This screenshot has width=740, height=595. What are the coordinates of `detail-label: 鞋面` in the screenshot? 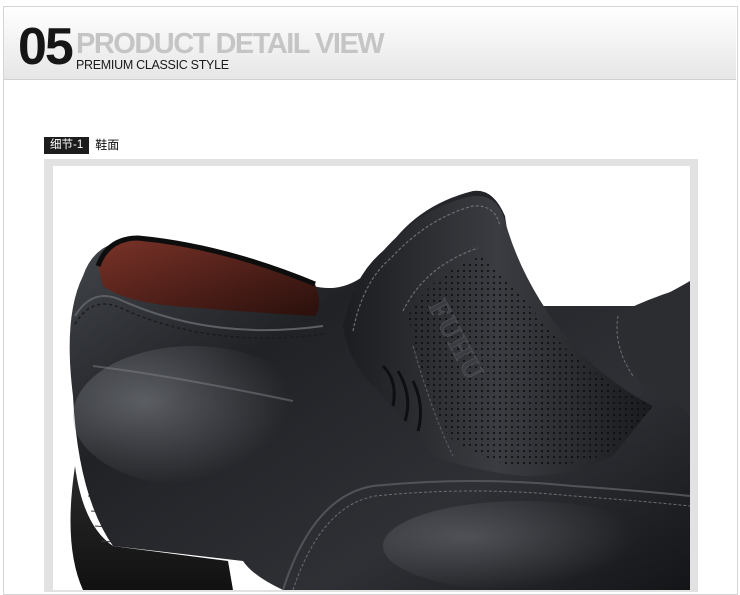 It's located at (107, 145).